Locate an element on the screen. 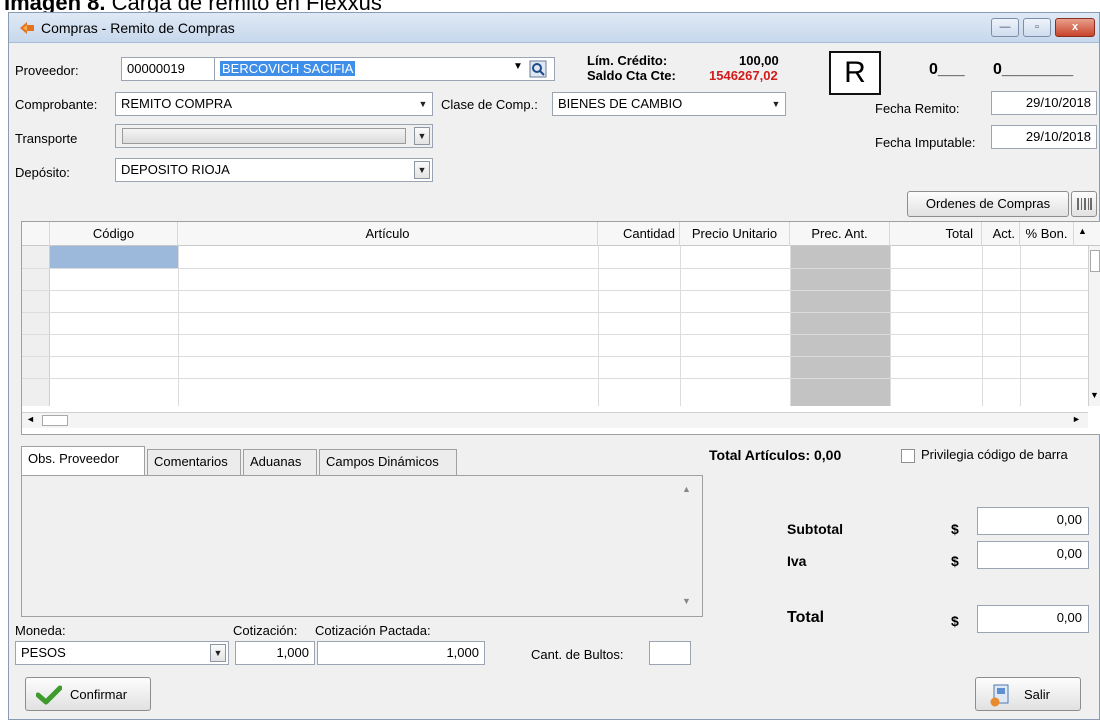 The height and width of the screenshot is (720, 1100). transporte-label: Transporte is located at coordinates (46, 138).